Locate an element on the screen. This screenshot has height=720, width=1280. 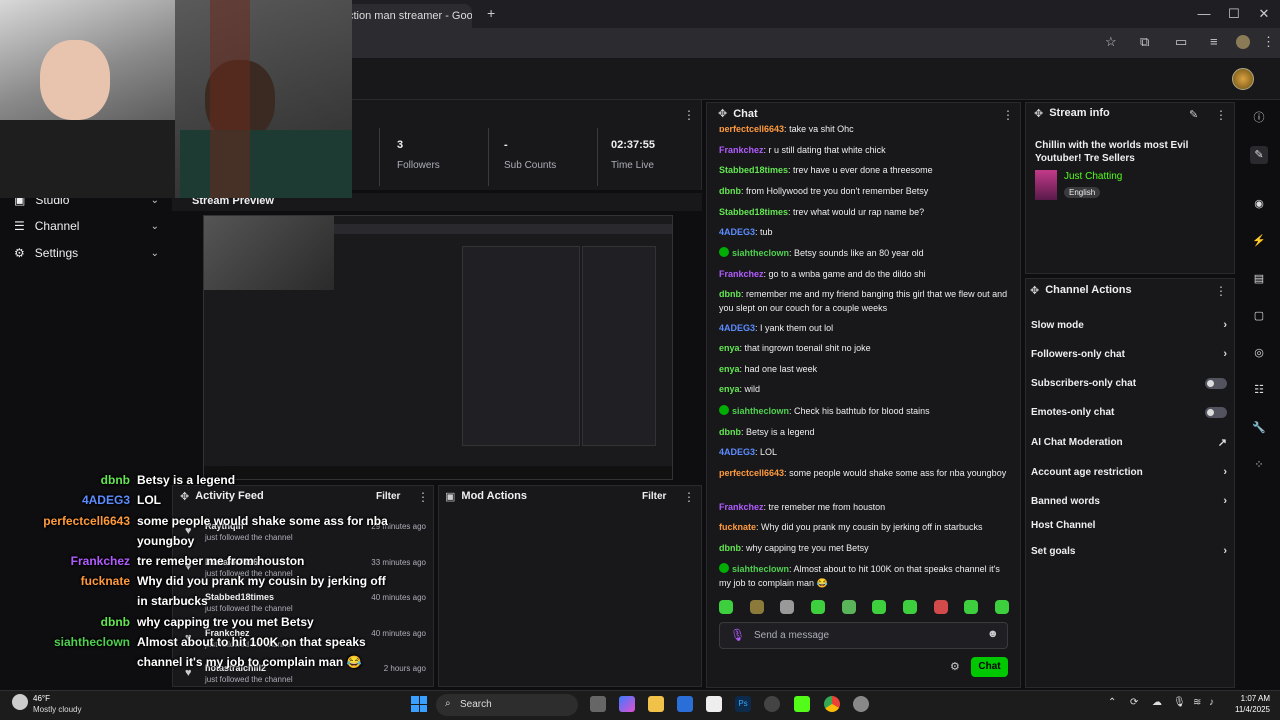
volume-icon: ♪ is located at coordinates (1211, 702).